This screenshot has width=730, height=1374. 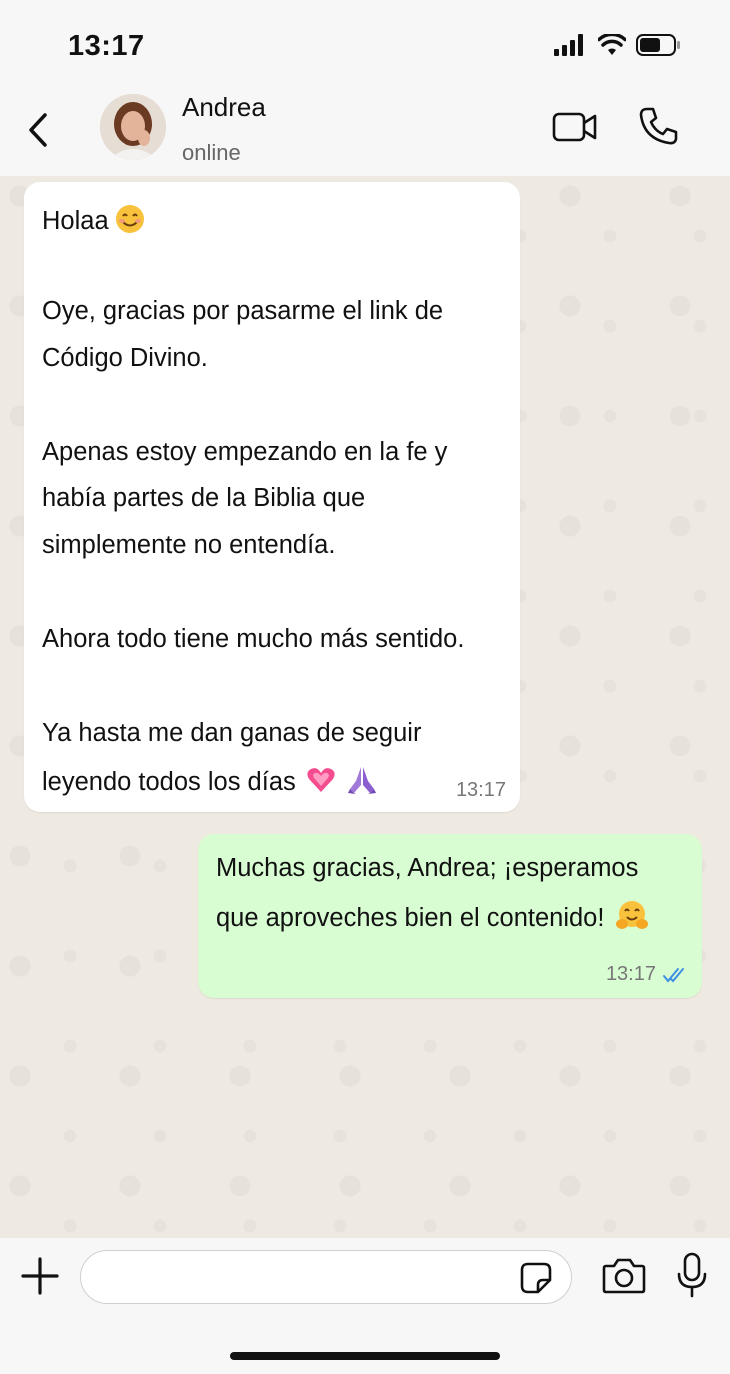 What do you see at coordinates (106, 46) in the screenshot?
I see `status-time: 13:17` at bounding box center [106, 46].